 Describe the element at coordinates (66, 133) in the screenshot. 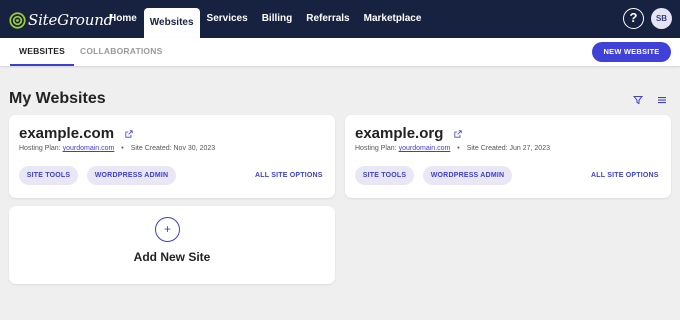

I see `site-domain: example.com` at that location.